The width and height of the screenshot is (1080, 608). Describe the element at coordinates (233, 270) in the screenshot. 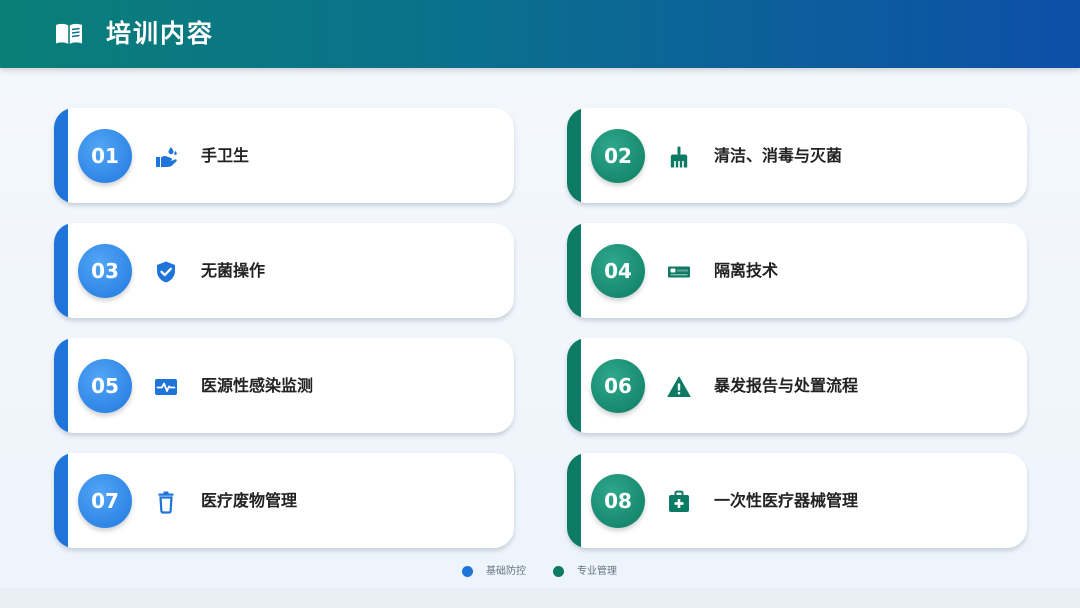

I see `card-label: 无菌操作` at that location.